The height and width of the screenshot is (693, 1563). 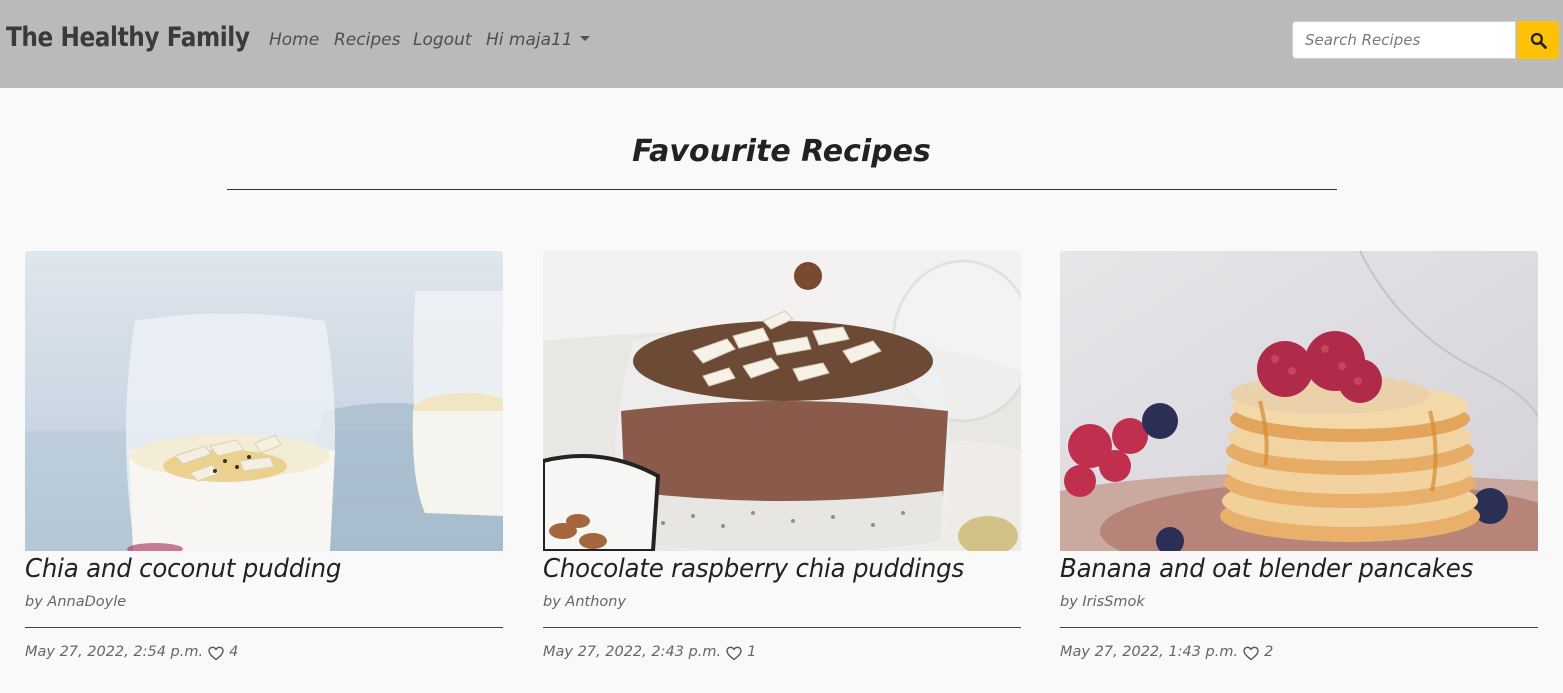 I want to click on search-button, so click(x=1538, y=40).